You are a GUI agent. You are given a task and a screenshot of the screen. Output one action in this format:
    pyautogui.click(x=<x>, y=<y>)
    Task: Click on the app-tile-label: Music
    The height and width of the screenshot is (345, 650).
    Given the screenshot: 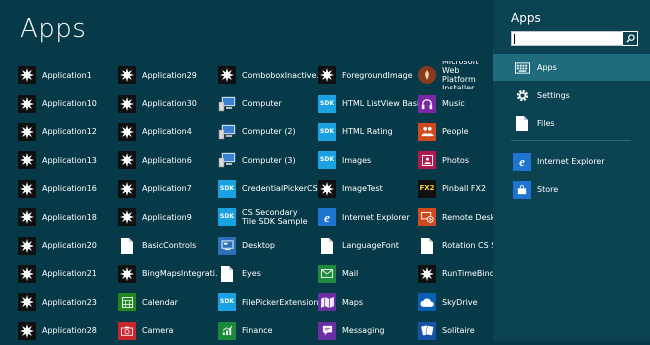 What is the action you would take?
    pyautogui.click(x=453, y=104)
    